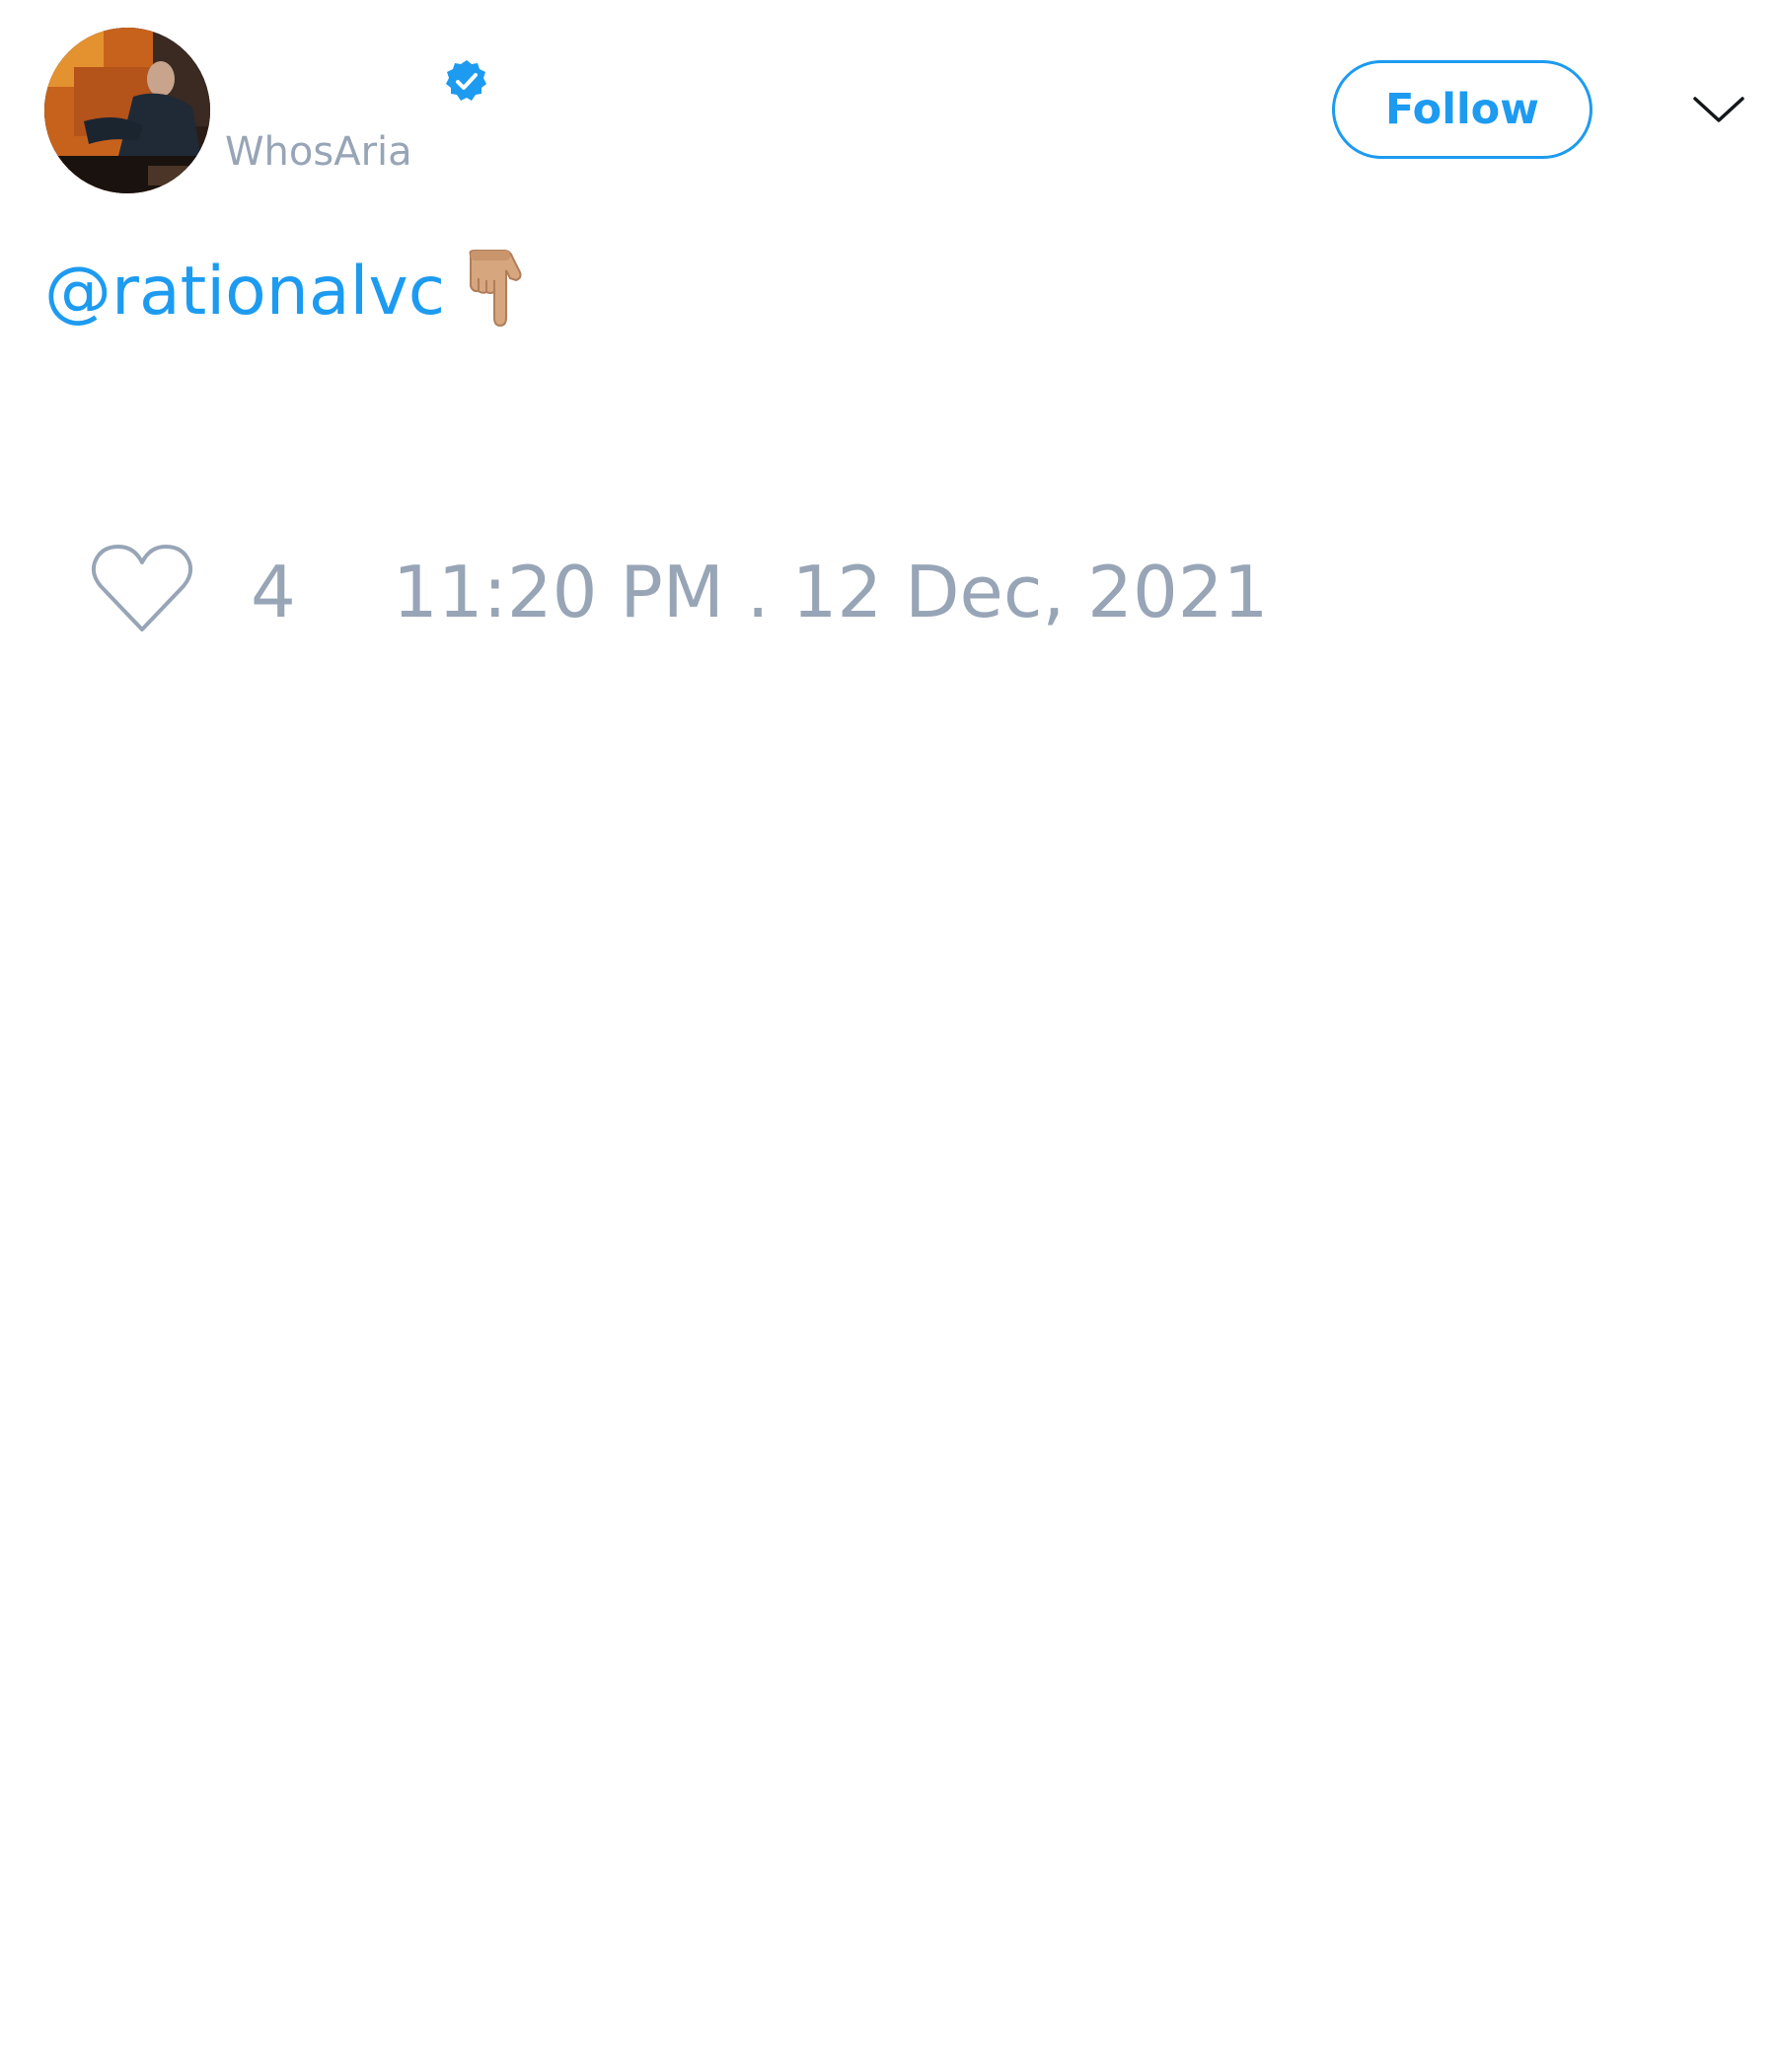  I want to click on like-count: 4, so click(274, 592).